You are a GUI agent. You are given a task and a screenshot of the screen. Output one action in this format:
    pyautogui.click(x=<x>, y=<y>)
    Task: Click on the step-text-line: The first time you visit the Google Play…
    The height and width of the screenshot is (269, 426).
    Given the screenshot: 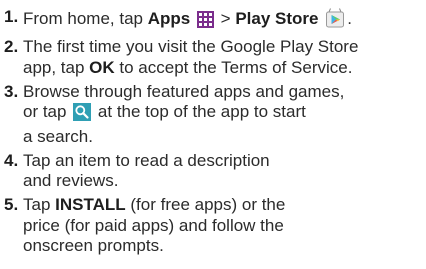 What is the action you would take?
    pyautogui.click(x=191, y=46)
    